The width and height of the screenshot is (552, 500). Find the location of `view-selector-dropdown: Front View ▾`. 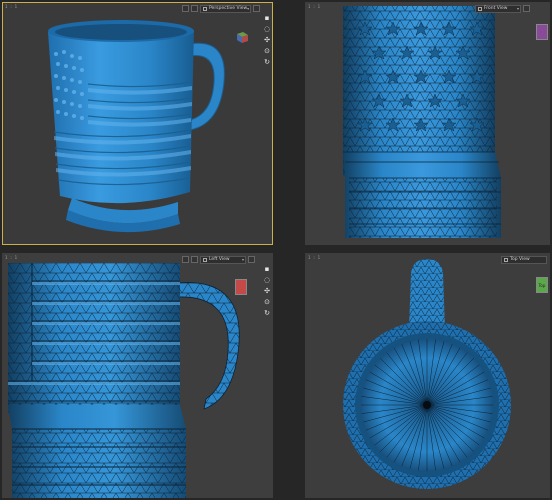

view-selector-dropdown: Front View ▾ is located at coordinates (498, 8).